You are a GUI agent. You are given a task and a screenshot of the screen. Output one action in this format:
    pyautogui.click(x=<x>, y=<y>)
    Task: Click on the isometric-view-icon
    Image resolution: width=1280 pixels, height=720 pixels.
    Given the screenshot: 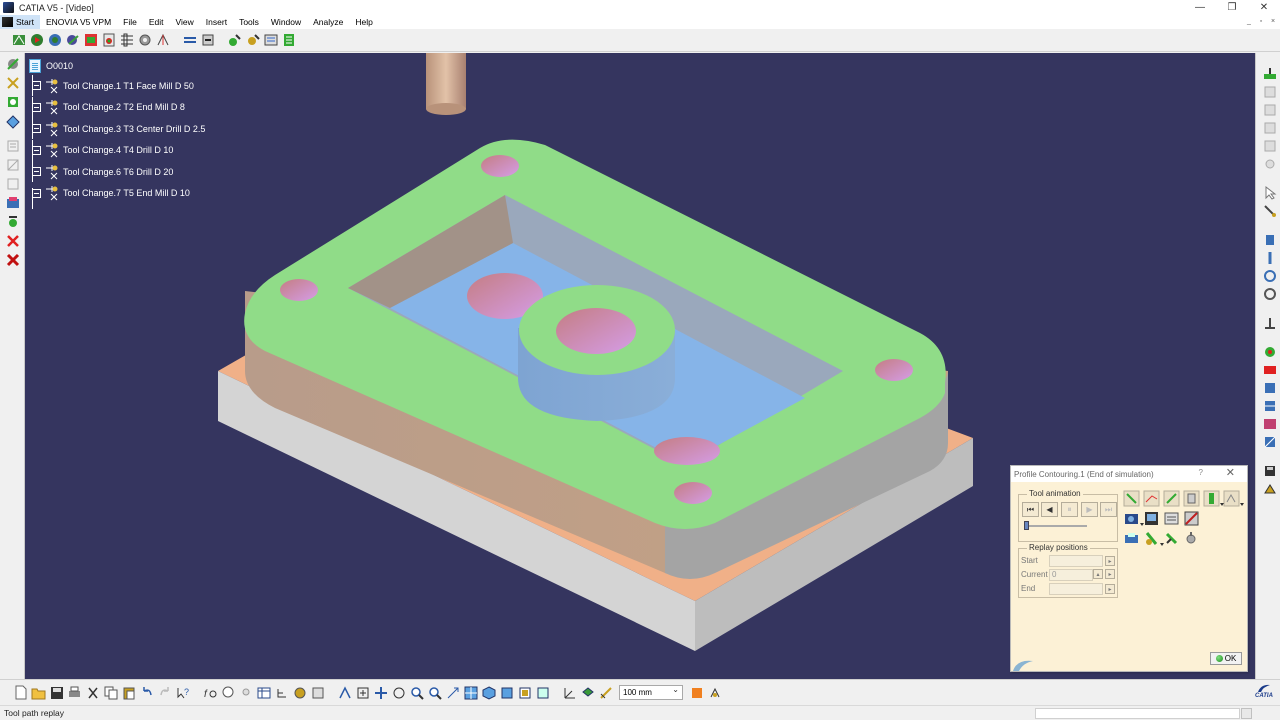 What is the action you would take?
    pyautogui.click(x=488, y=692)
    